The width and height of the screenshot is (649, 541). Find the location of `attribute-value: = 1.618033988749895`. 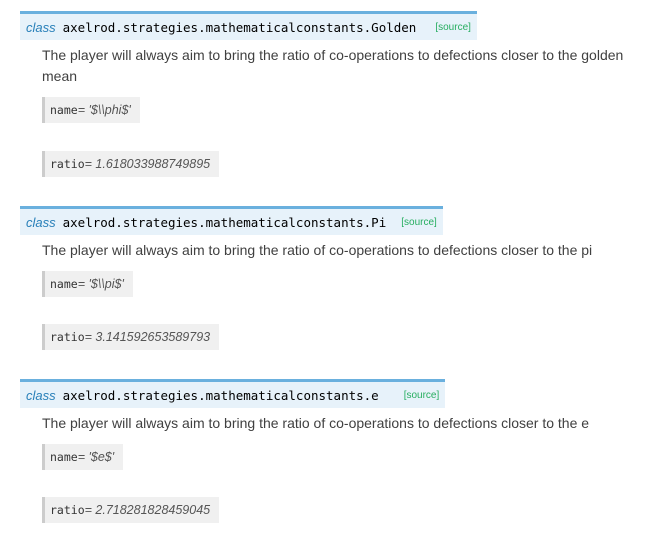

attribute-value: = 1.618033988749895 is located at coordinates (147, 164).